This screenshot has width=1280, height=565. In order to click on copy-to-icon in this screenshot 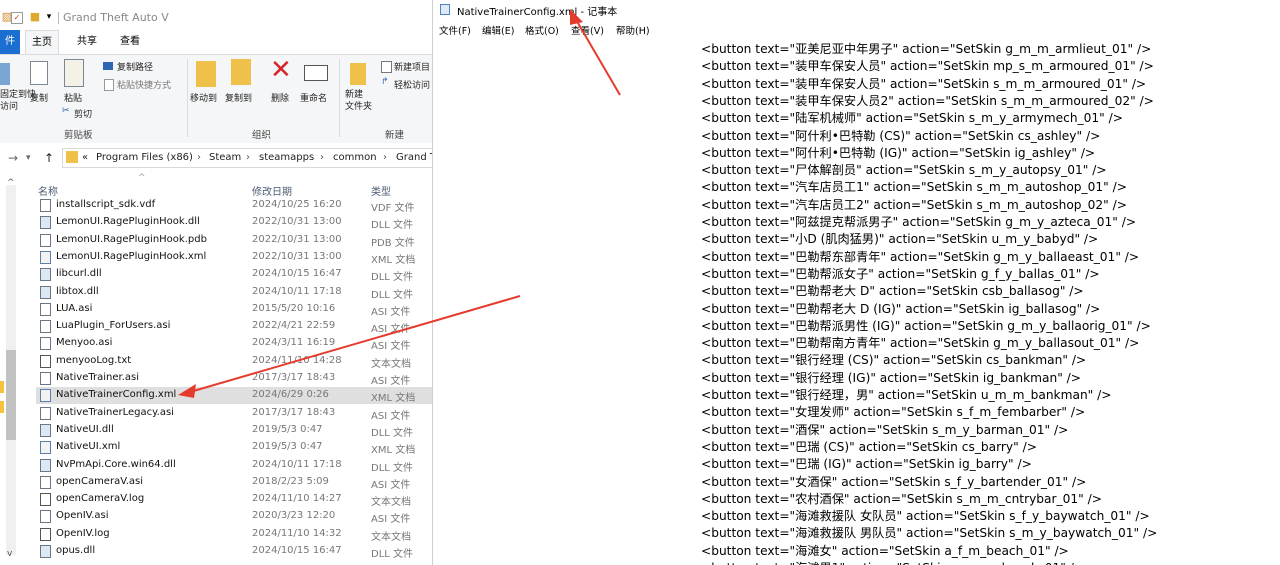, I will do `click(241, 72)`.